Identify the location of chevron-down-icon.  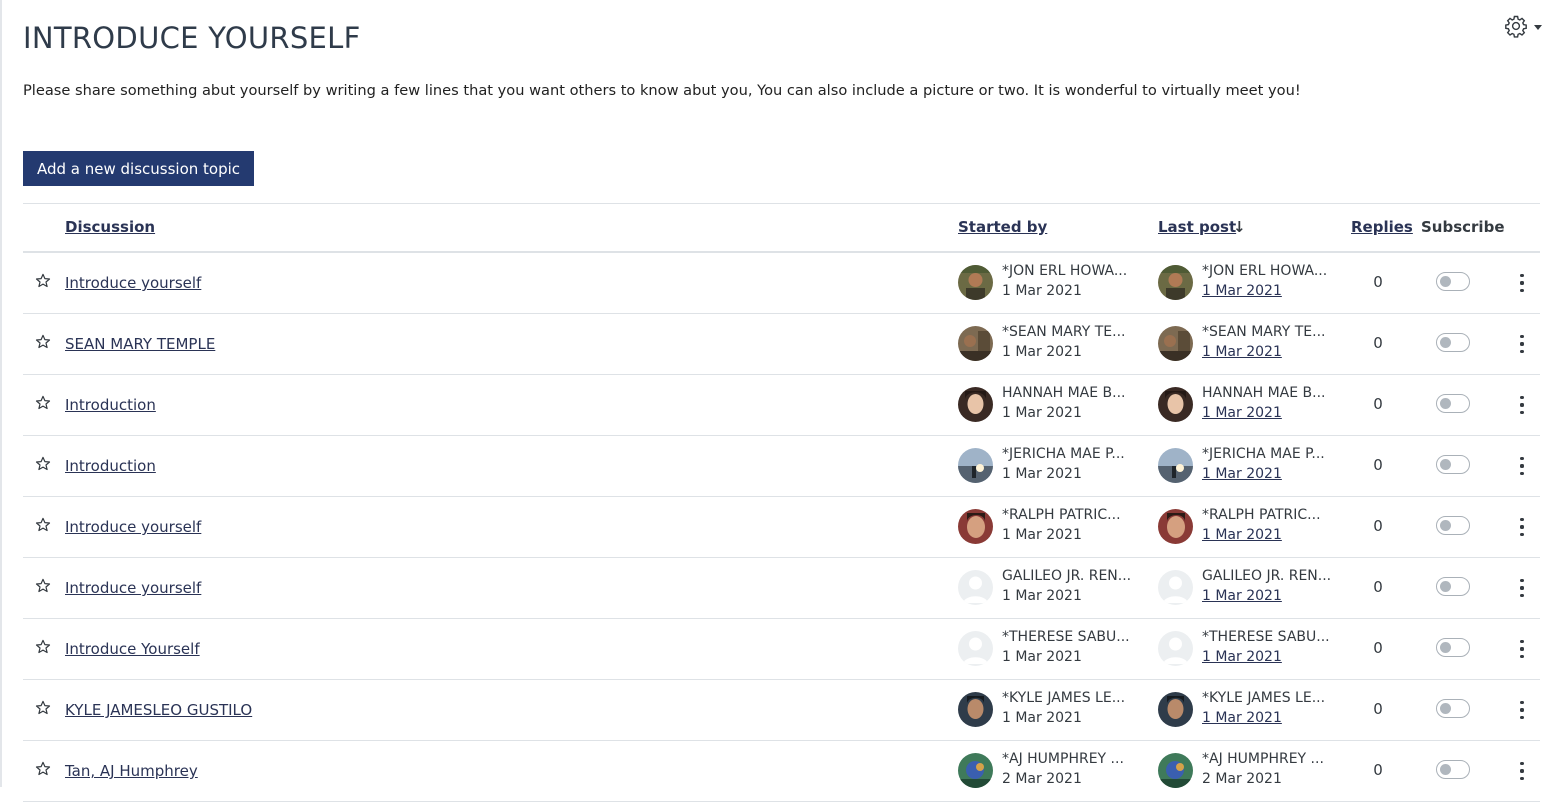
(1538, 27).